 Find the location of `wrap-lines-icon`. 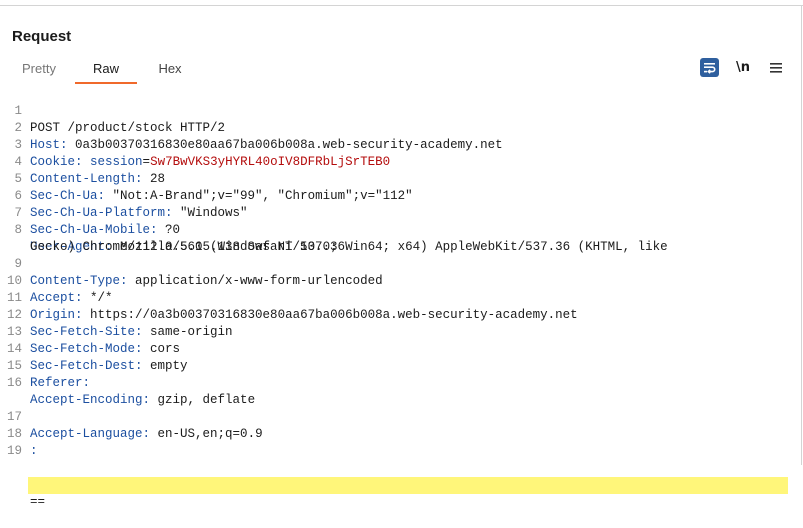

wrap-lines-icon is located at coordinates (710, 68).